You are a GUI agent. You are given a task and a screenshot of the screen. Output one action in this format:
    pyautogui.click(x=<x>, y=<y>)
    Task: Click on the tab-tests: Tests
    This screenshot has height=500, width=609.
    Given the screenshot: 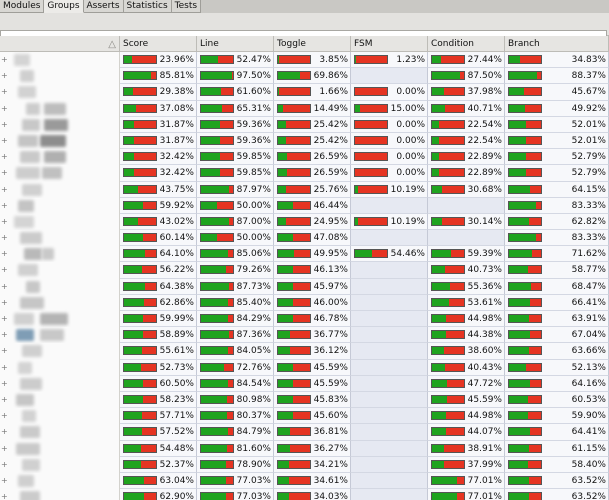 What is the action you would take?
    pyautogui.click(x=186, y=6)
    